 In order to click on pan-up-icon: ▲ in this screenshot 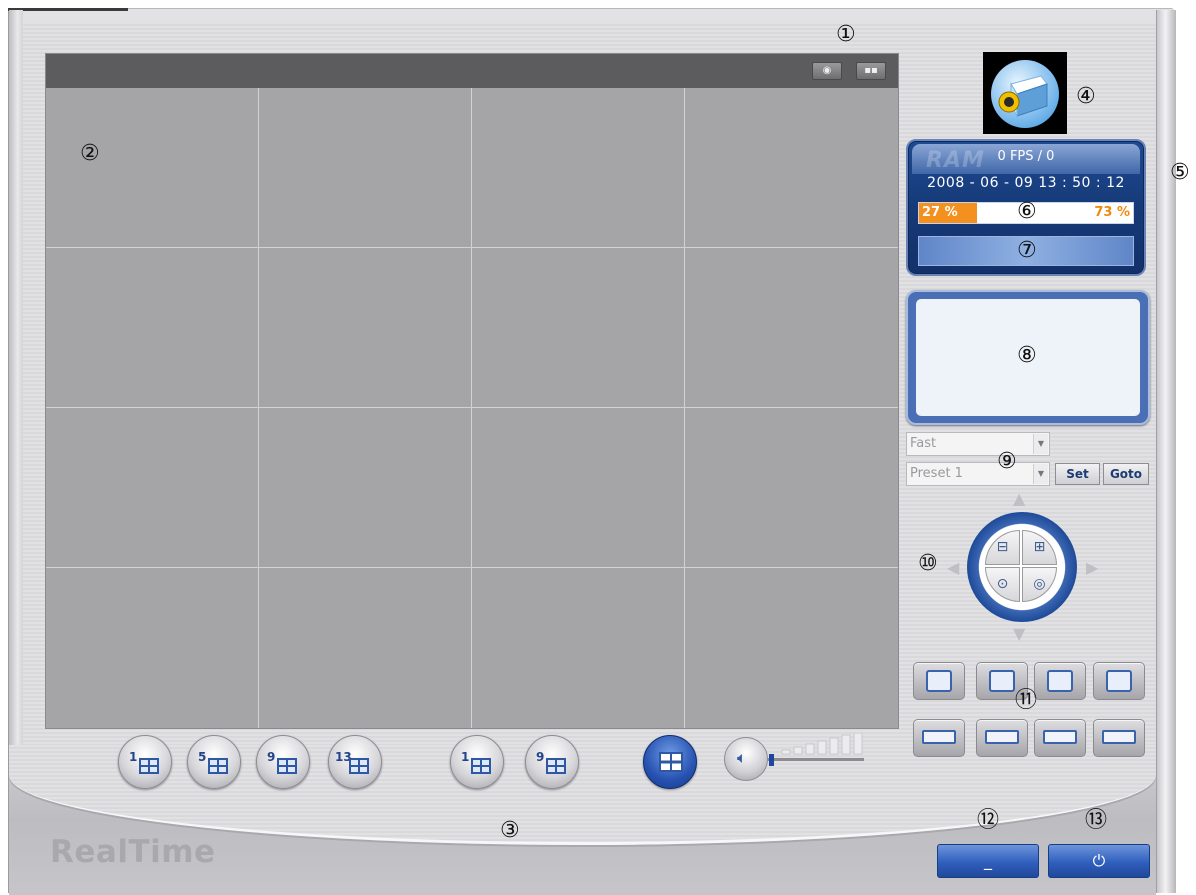, I will do `click(1019, 499)`.